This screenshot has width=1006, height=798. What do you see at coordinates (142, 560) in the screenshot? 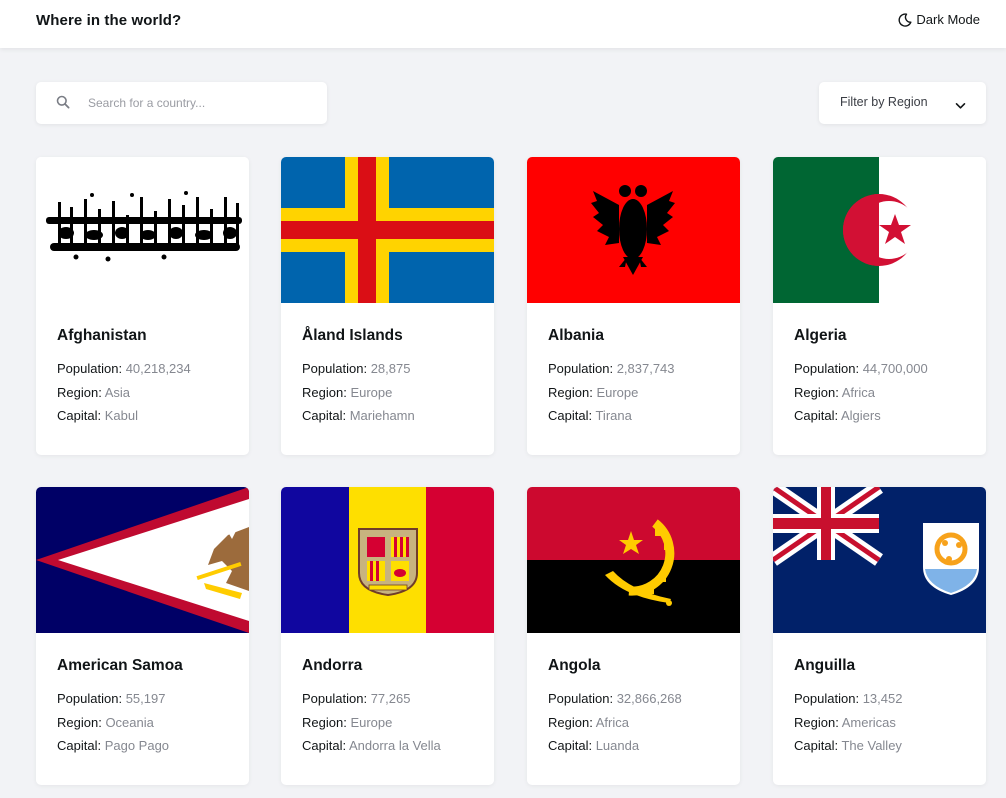
I see `flag-american-samoa` at bounding box center [142, 560].